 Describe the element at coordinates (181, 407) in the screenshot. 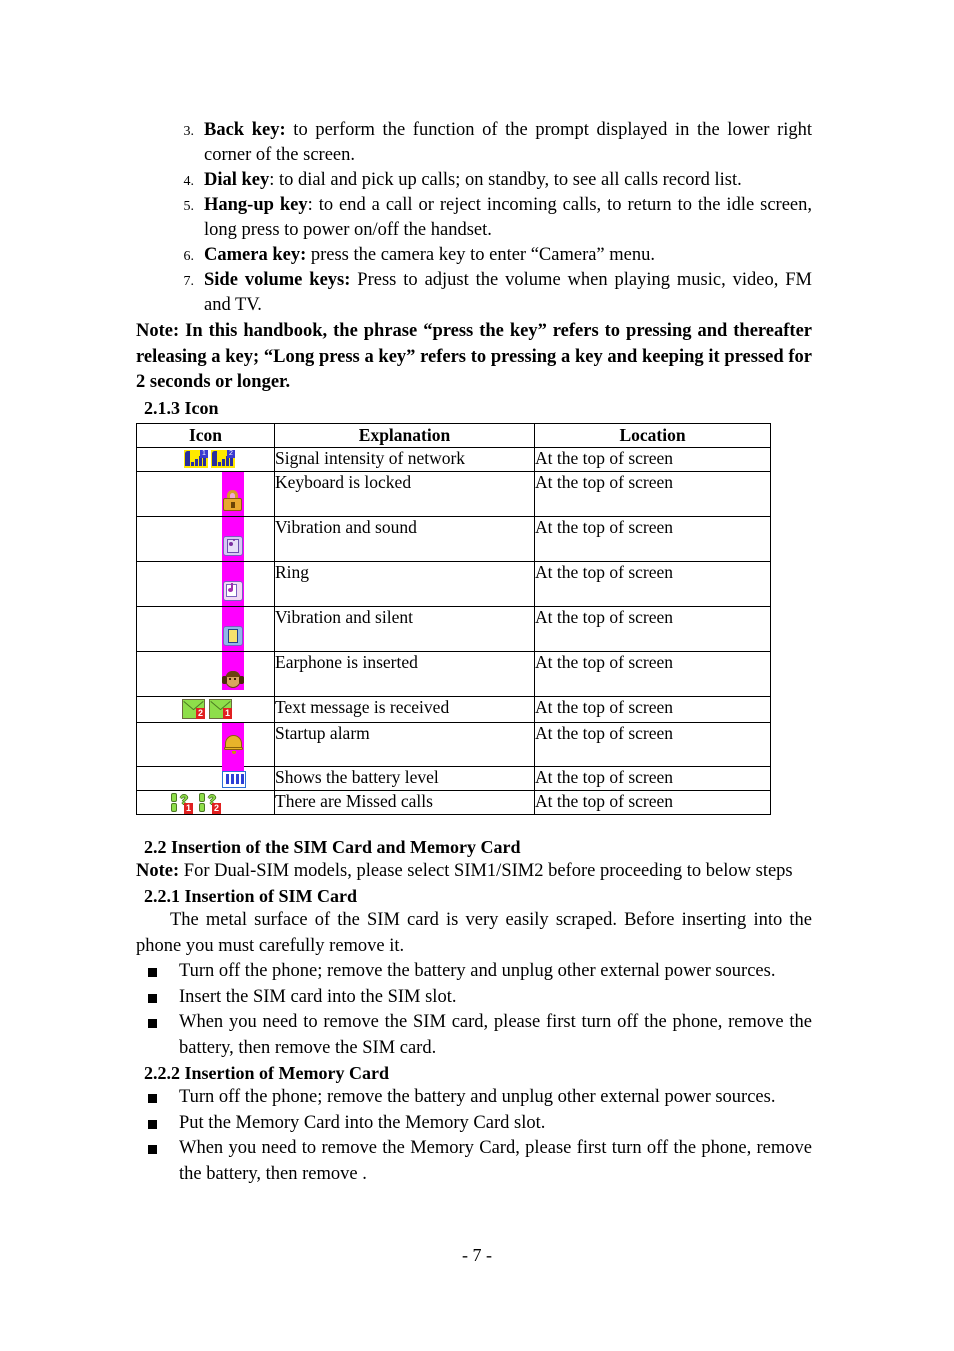

I see `section-heading-icon: 2.1.3 Icon` at that location.